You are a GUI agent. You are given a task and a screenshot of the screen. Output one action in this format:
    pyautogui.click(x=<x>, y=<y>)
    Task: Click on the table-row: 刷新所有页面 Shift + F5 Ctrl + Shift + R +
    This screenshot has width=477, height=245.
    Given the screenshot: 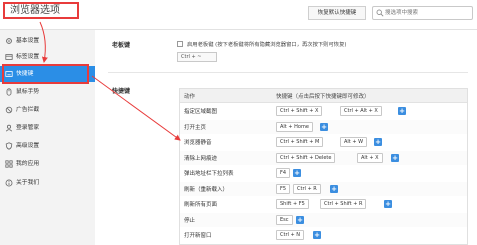 What is the action you would take?
    pyautogui.click(x=323, y=204)
    